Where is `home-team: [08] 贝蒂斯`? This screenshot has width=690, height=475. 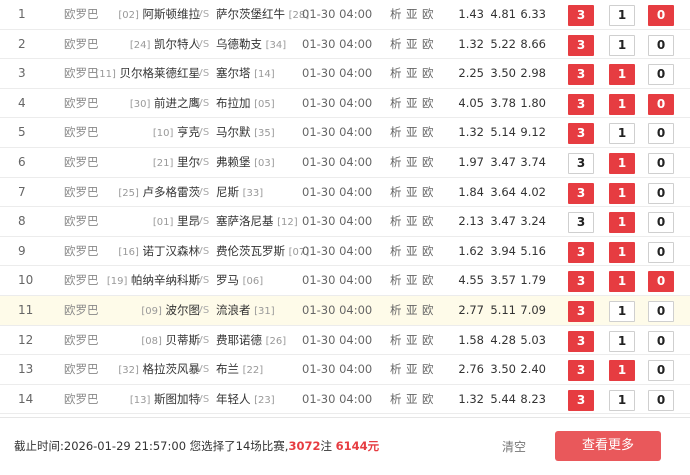 home-team: [08] 贝蒂斯 is located at coordinates (170, 341).